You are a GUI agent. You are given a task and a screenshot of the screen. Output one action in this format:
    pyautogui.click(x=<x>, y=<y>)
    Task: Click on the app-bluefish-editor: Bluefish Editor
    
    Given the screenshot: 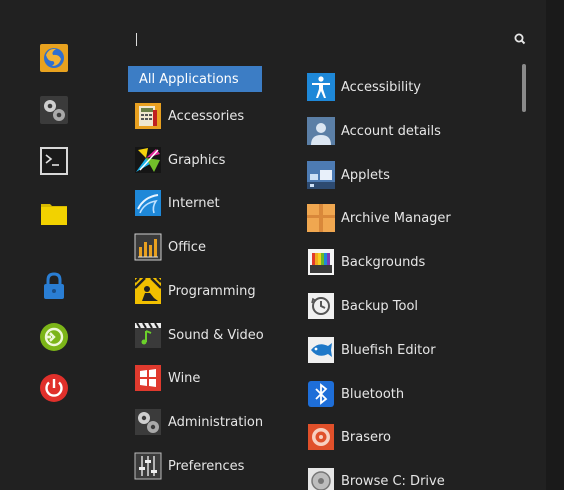 What is the action you would take?
    pyautogui.click(x=371, y=350)
    